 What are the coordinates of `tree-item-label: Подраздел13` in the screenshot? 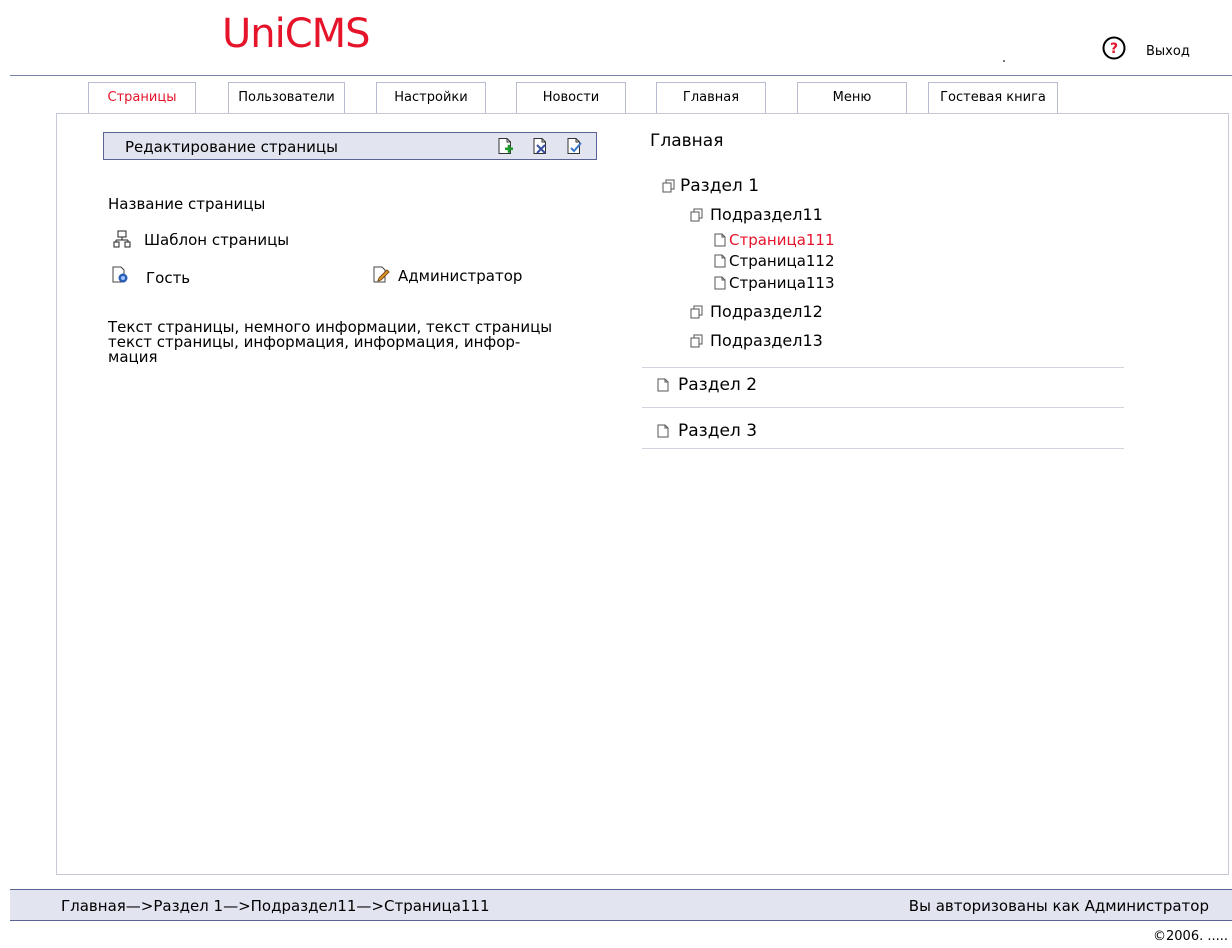 It's located at (766, 340).